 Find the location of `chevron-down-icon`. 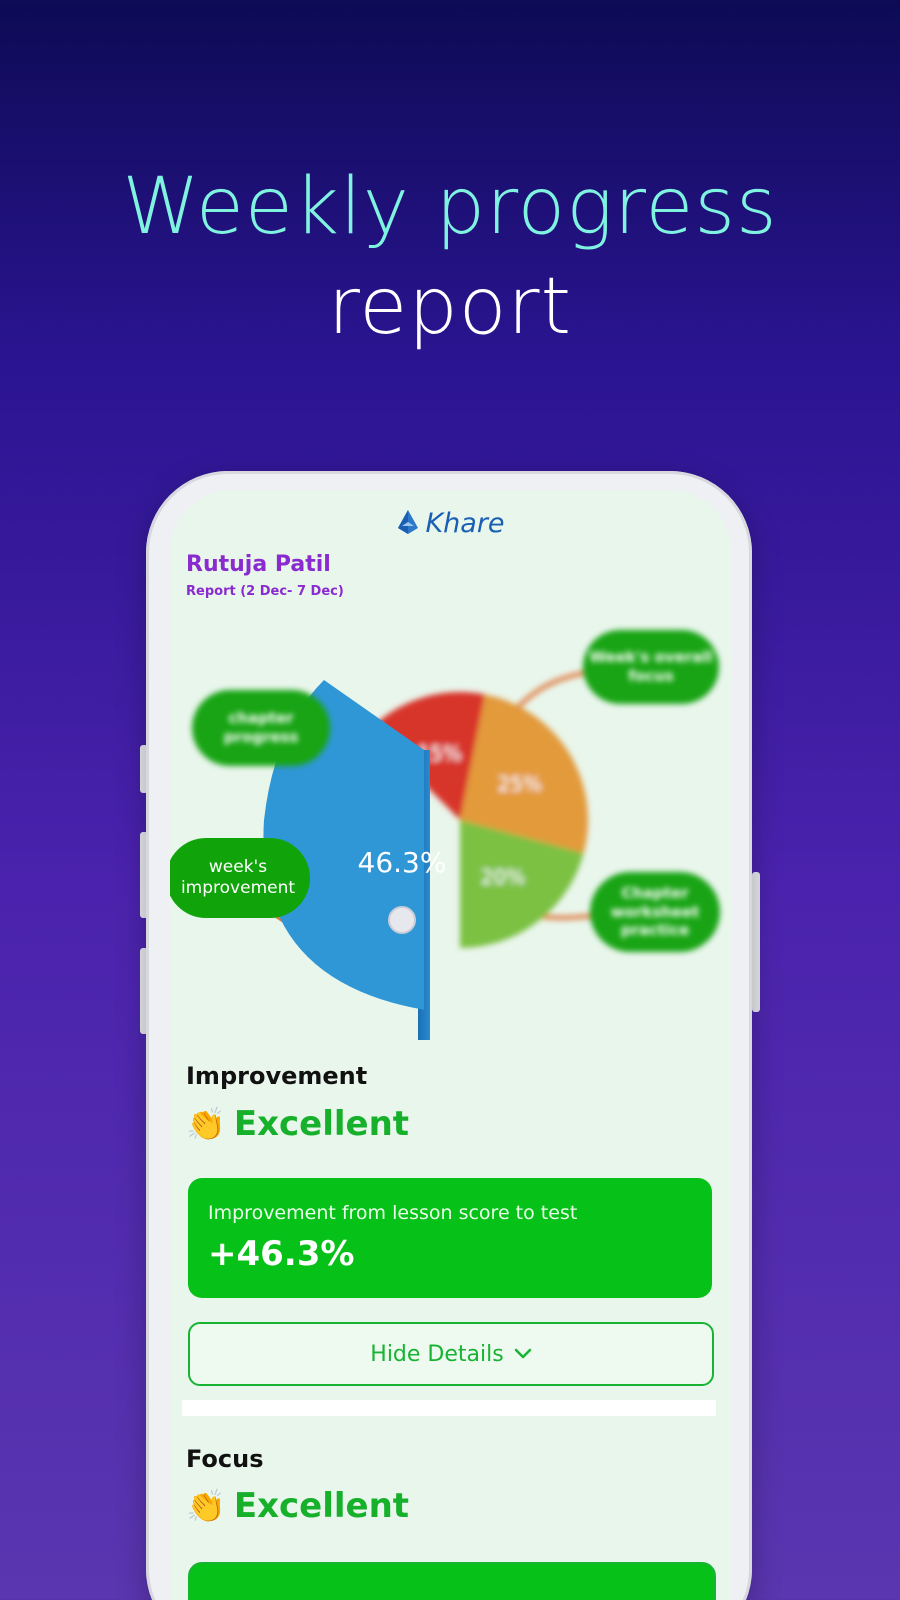

chevron-down-icon is located at coordinates (522, 1353).